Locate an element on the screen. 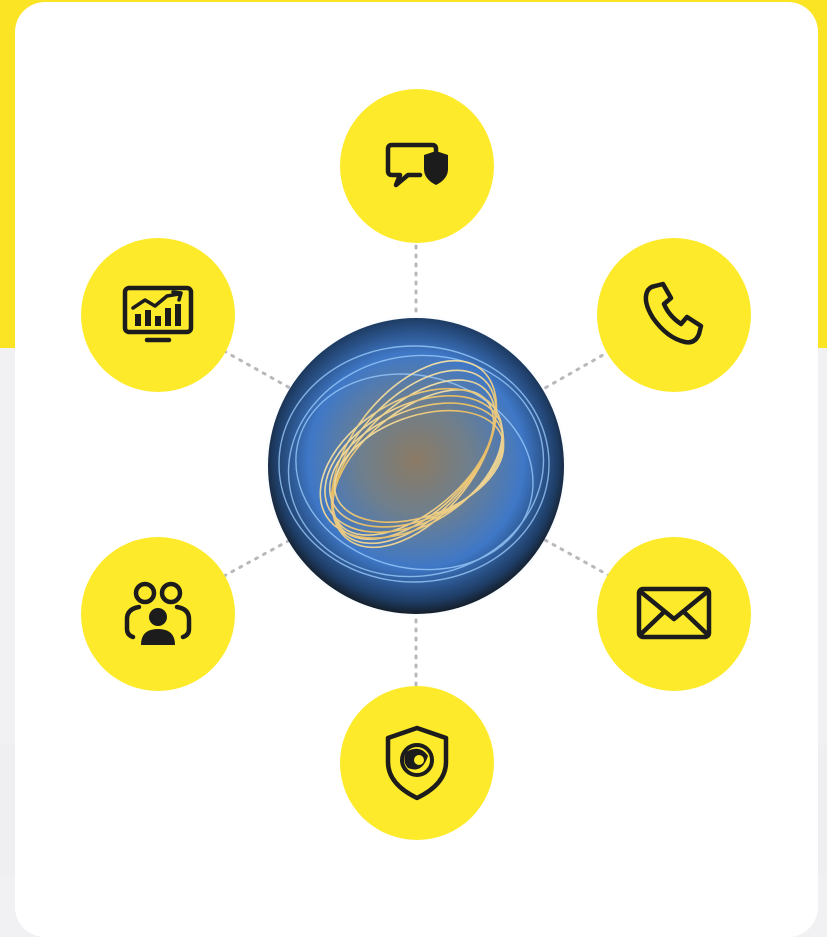 The width and height of the screenshot is (827, 937). node-mail is located at coordinates (674, 614).